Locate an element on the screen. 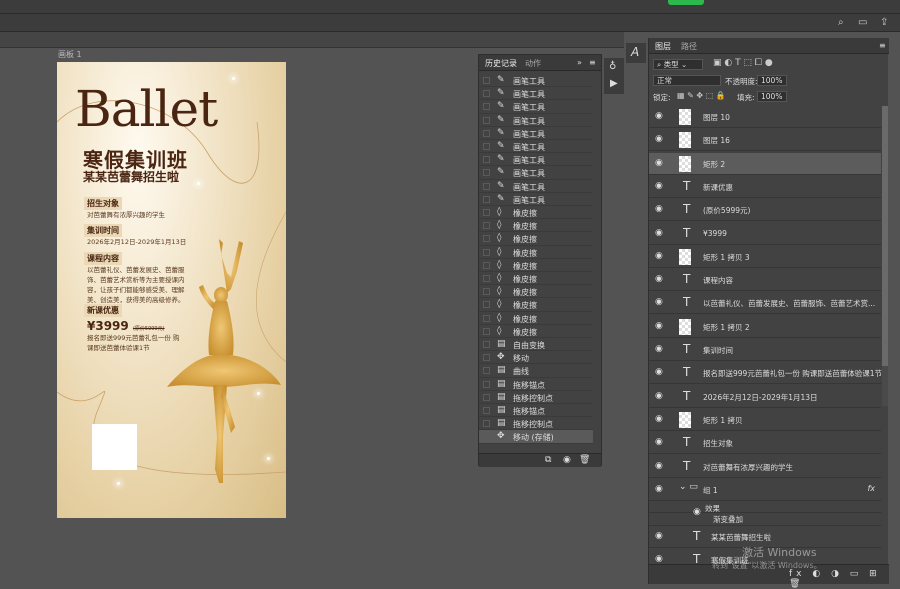 This screenshot has width=900, height=589. layer-row: ◉ 图层 10 is located at coordinates (765, 117).